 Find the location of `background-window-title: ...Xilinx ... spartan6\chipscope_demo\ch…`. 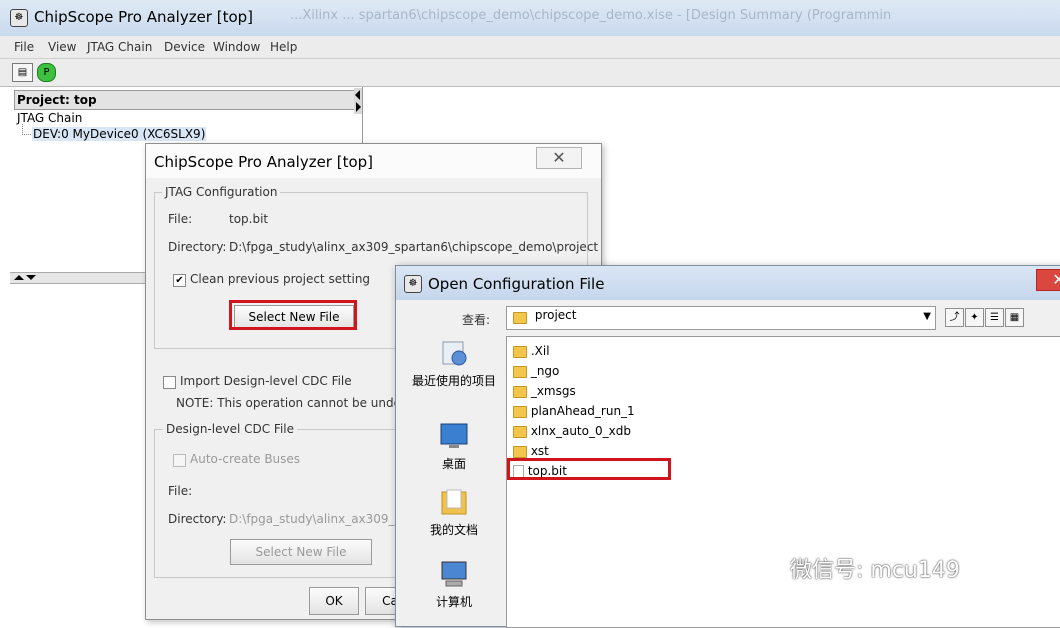

background-window-title: ...Xilinx ... spartan6\chipscope_demo\ch… is located at coordinates (591, 15).